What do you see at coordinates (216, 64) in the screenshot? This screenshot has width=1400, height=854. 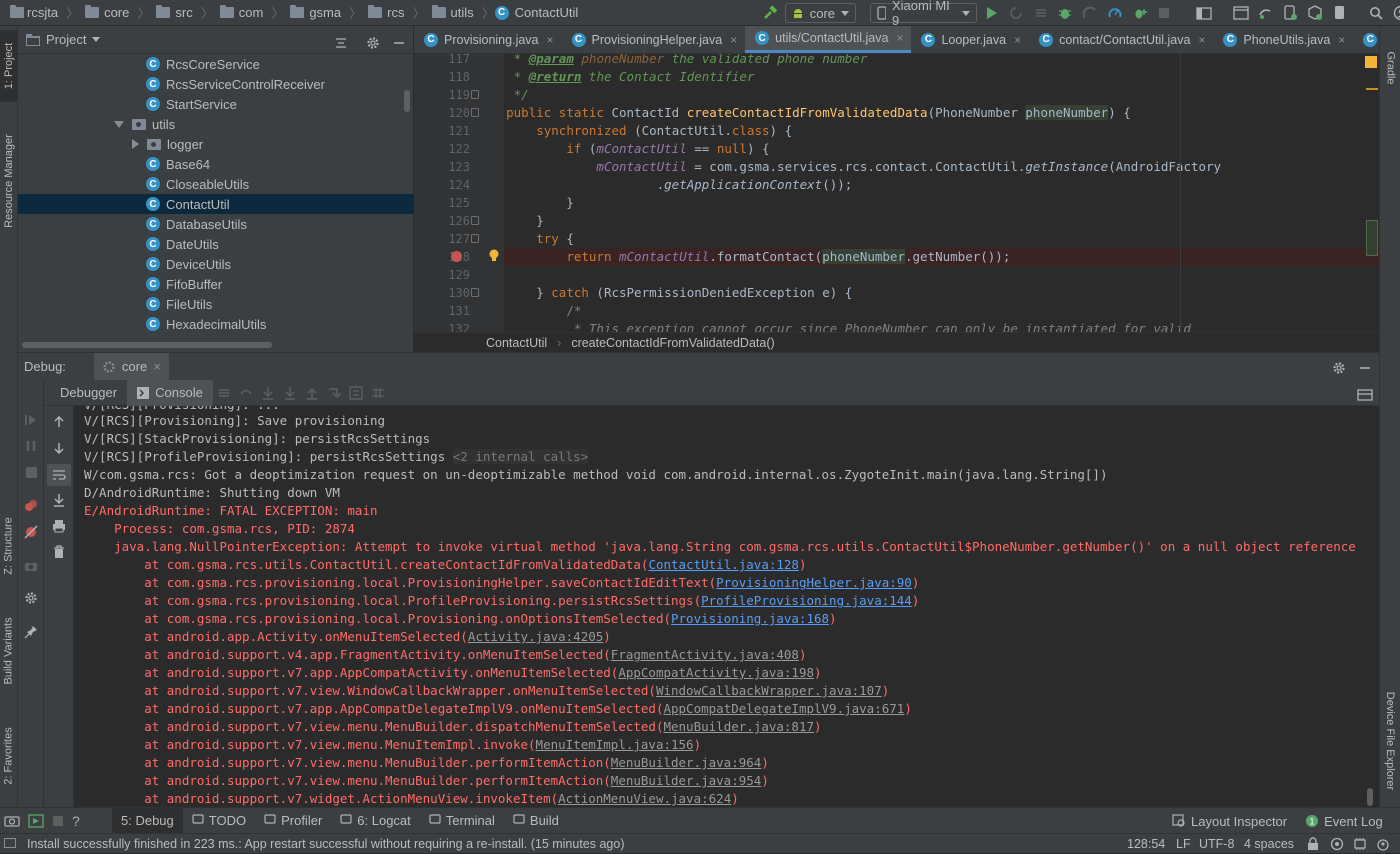 I see `tree-item: C RcsCoreService` at bounding box center [216, 64].